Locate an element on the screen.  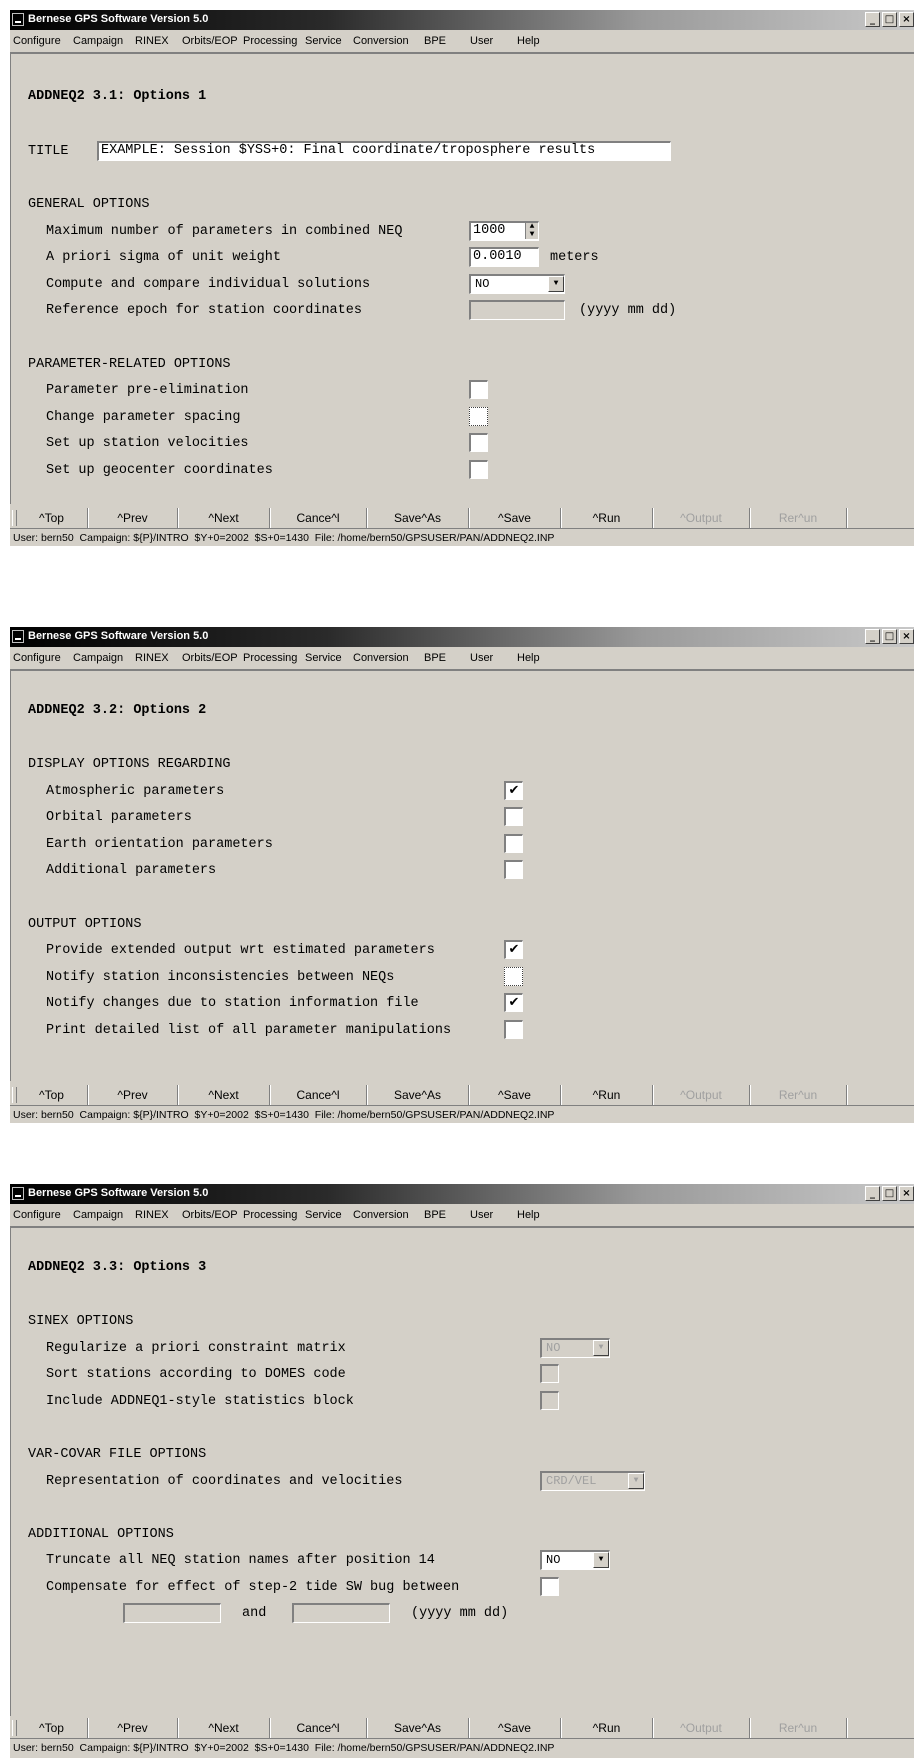
compensate-checkbox is located at coordinates (549, 1586).